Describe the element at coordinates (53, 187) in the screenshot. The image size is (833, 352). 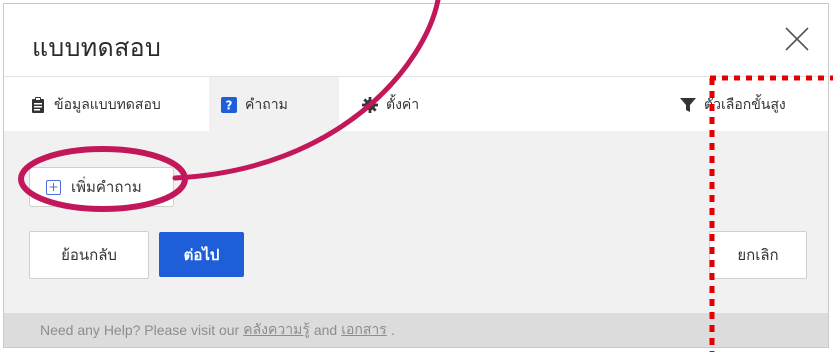
I see `plus-icon: +` at that location.